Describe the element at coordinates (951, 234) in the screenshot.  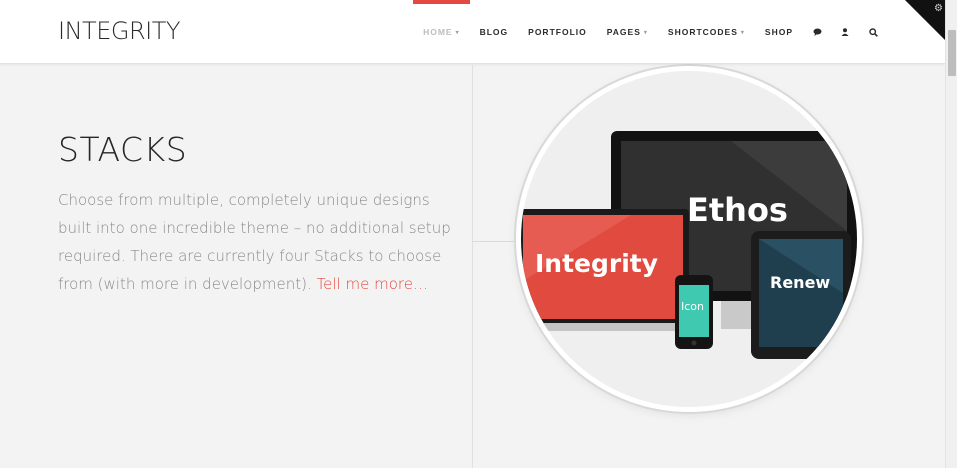
I see `scrollbar` at that location.